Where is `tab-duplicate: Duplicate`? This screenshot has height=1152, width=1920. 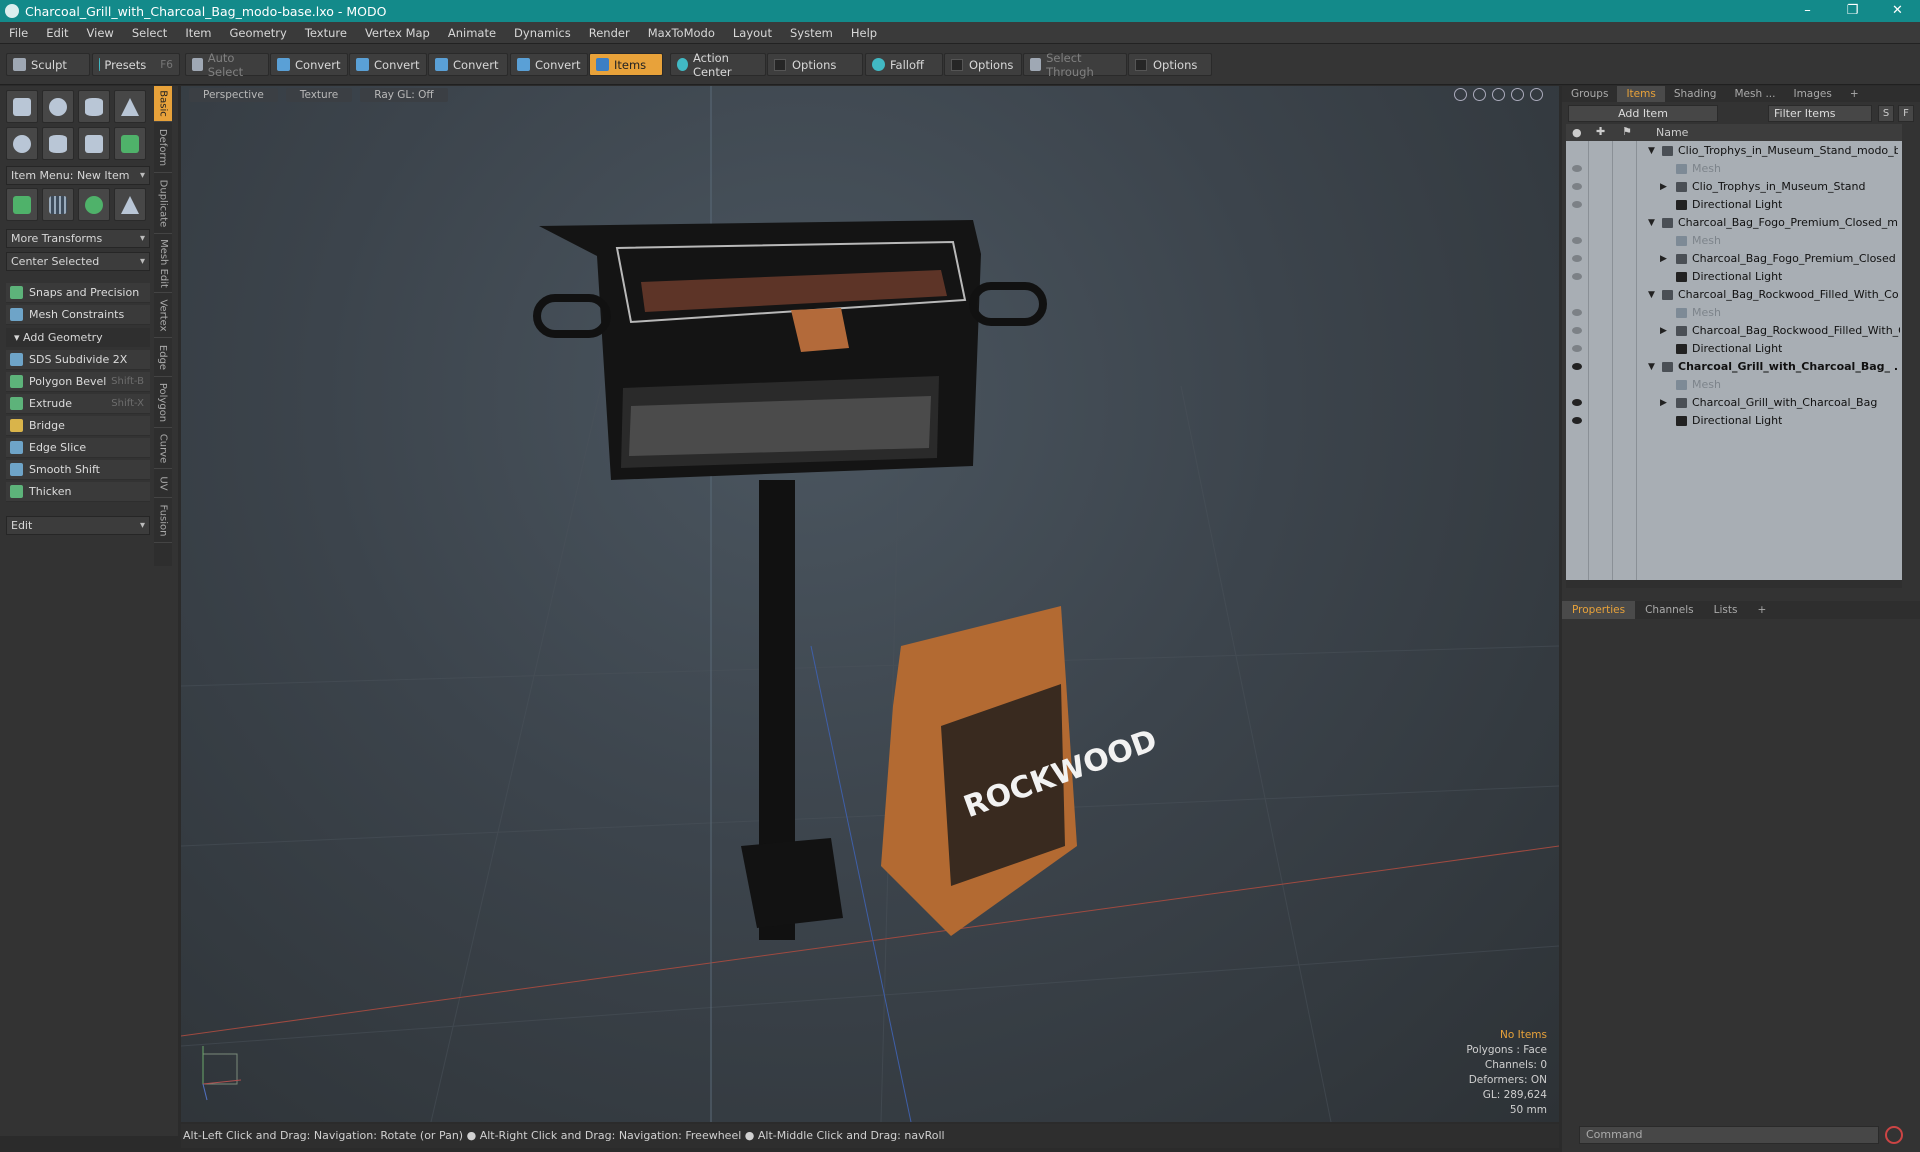
tab-duplicate: Duplicate is located at coordinates (163, 204).